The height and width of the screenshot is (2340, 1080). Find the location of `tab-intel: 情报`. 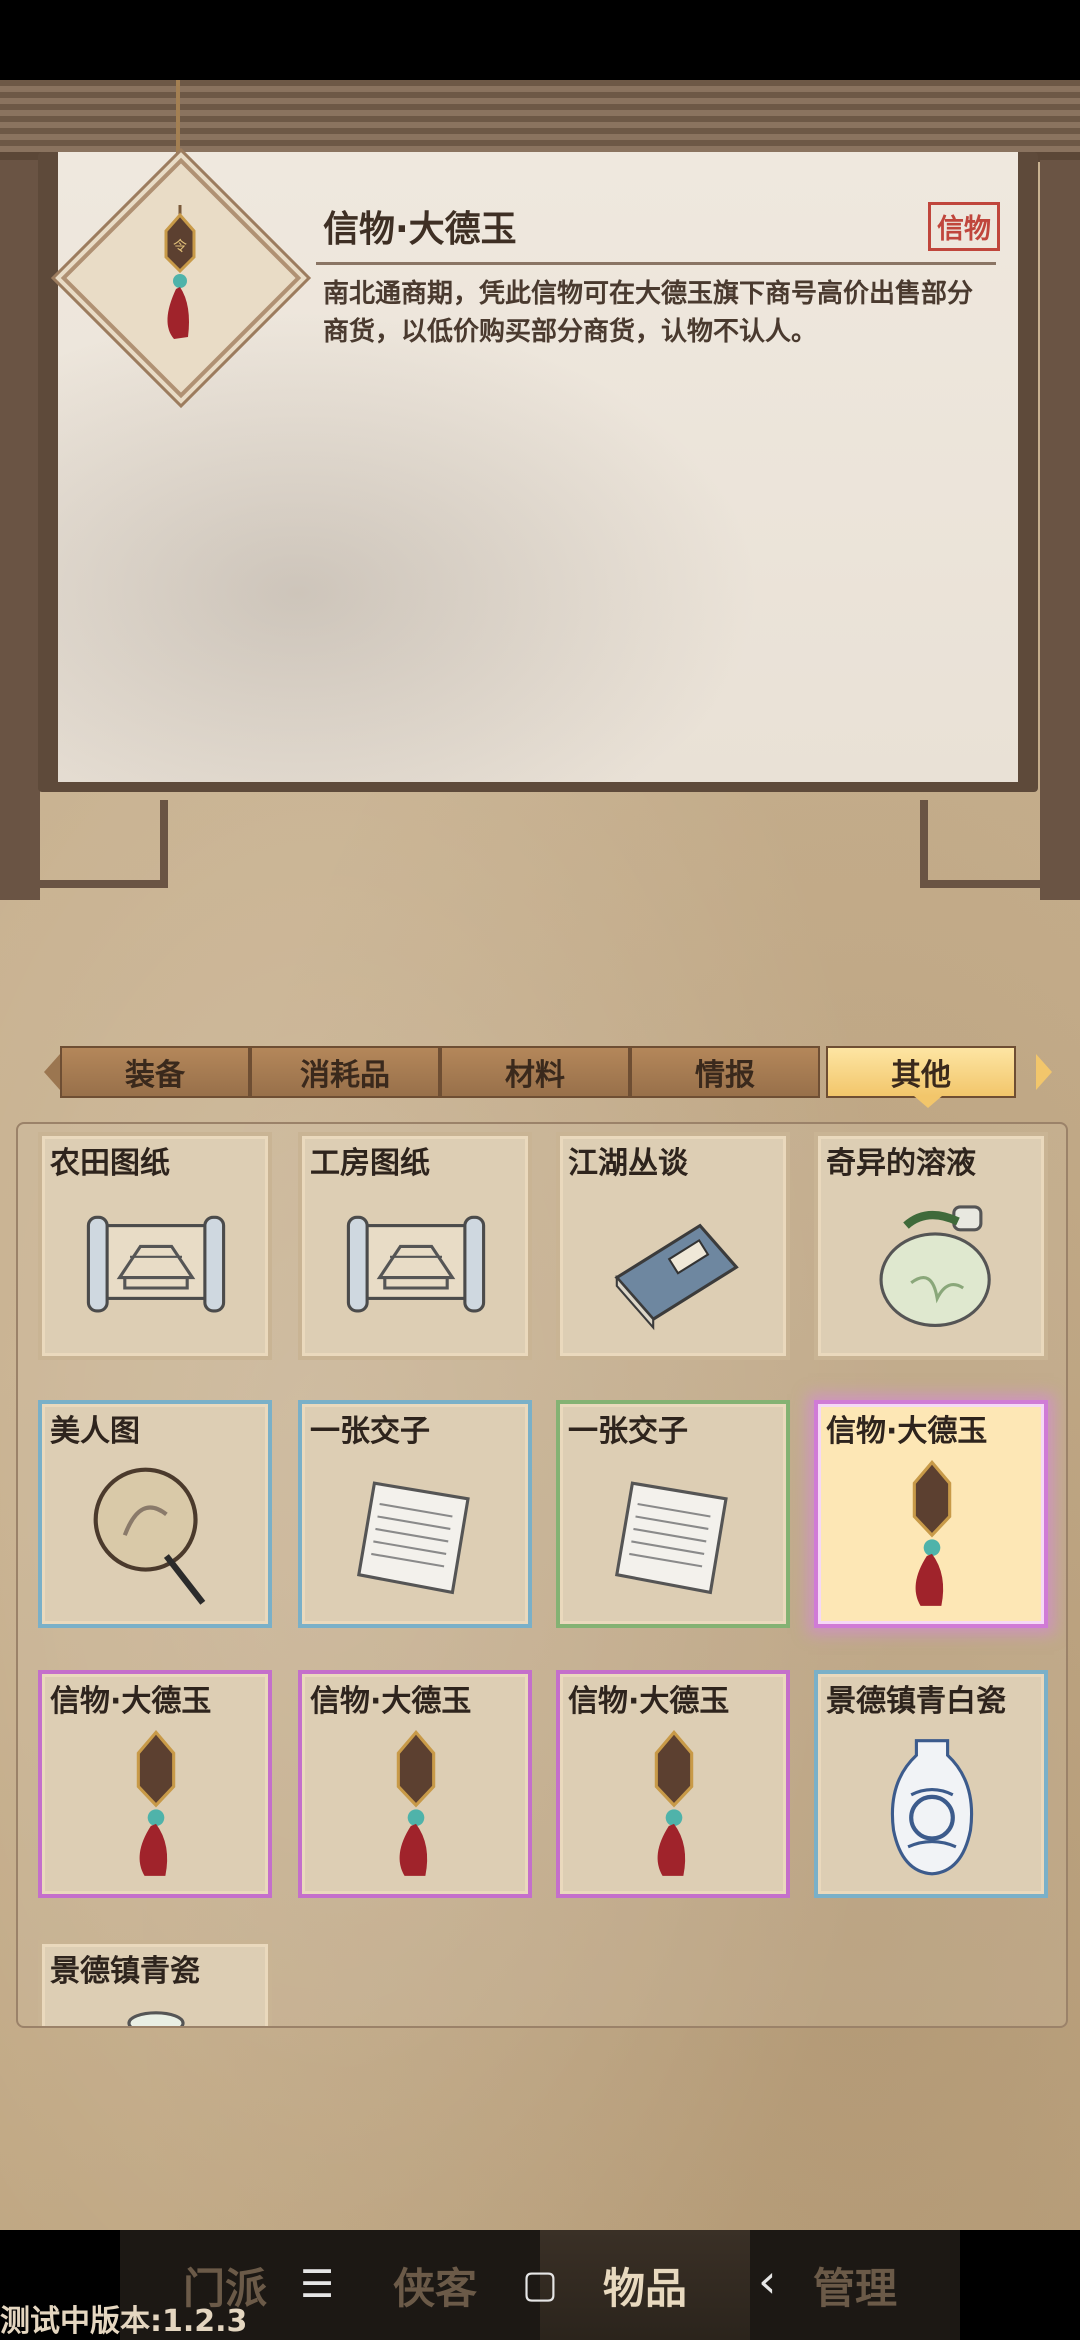

tab-intel: 情报 is located at coordinates (725, 1072).